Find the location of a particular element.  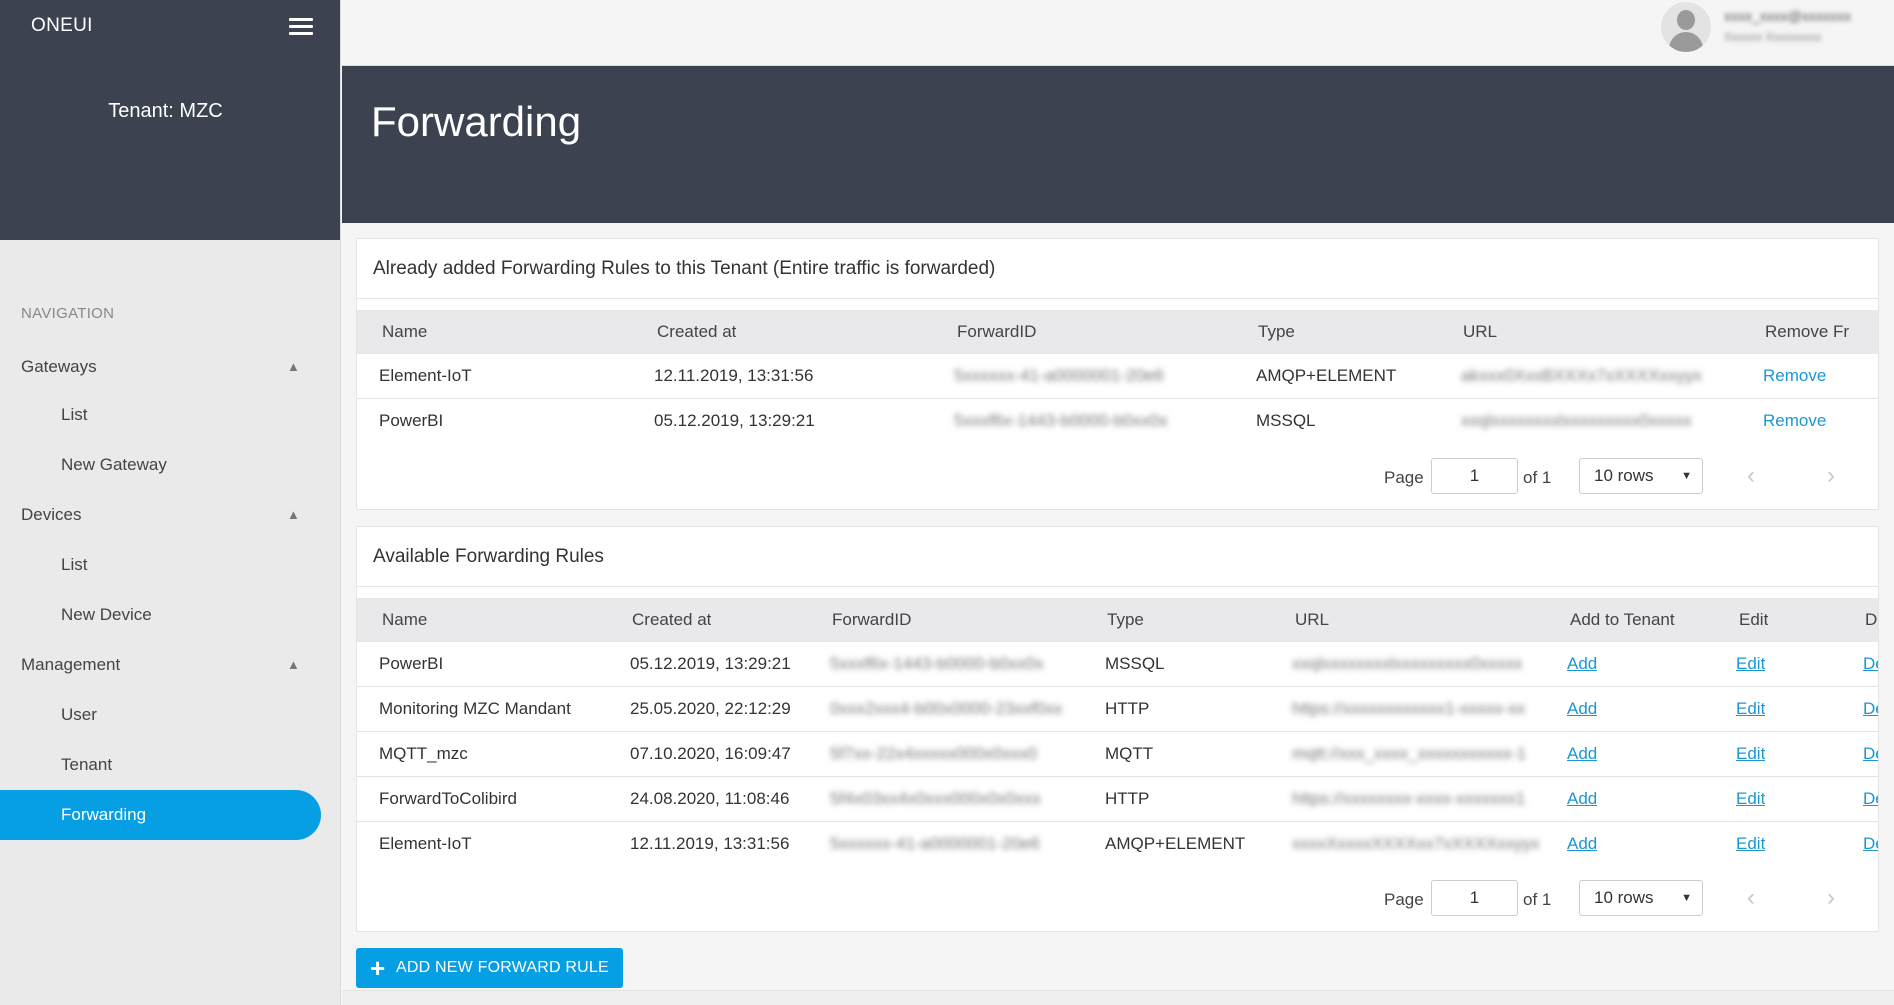

user-name: xxxx_xxxx@xxxxxxx is located at coordinates (1787, 16).